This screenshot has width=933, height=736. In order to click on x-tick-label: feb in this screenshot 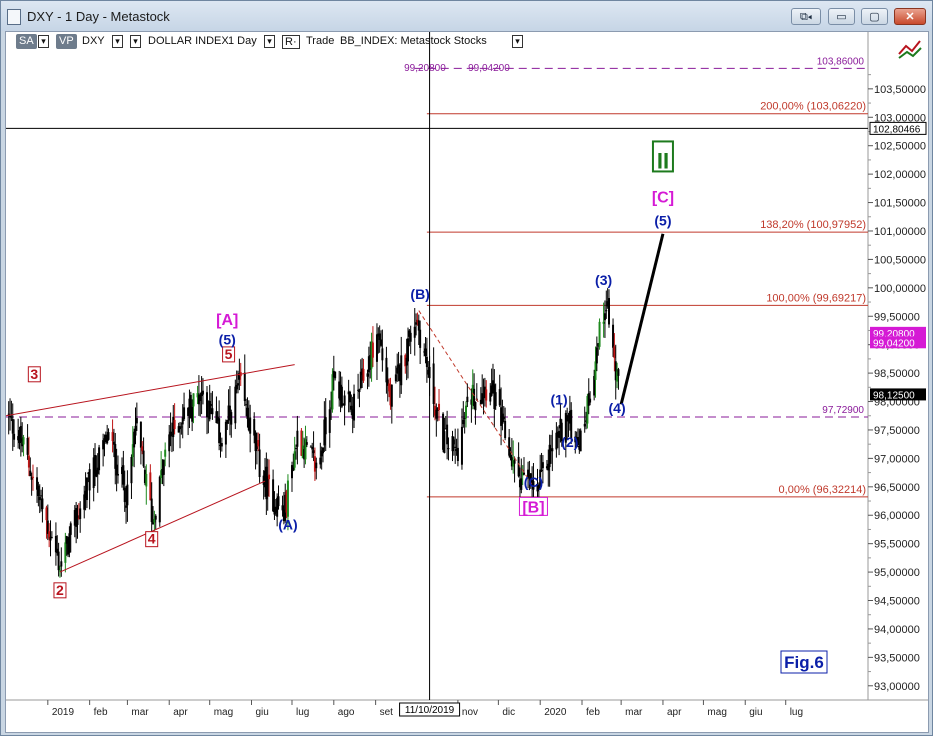, I will do `click(101, 712)`.